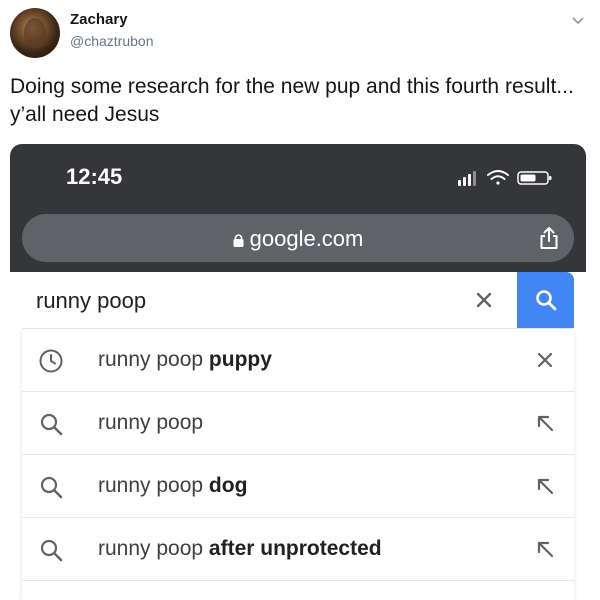 The image size is (600, 600). I want to click on status-icons, so click(505, 178).